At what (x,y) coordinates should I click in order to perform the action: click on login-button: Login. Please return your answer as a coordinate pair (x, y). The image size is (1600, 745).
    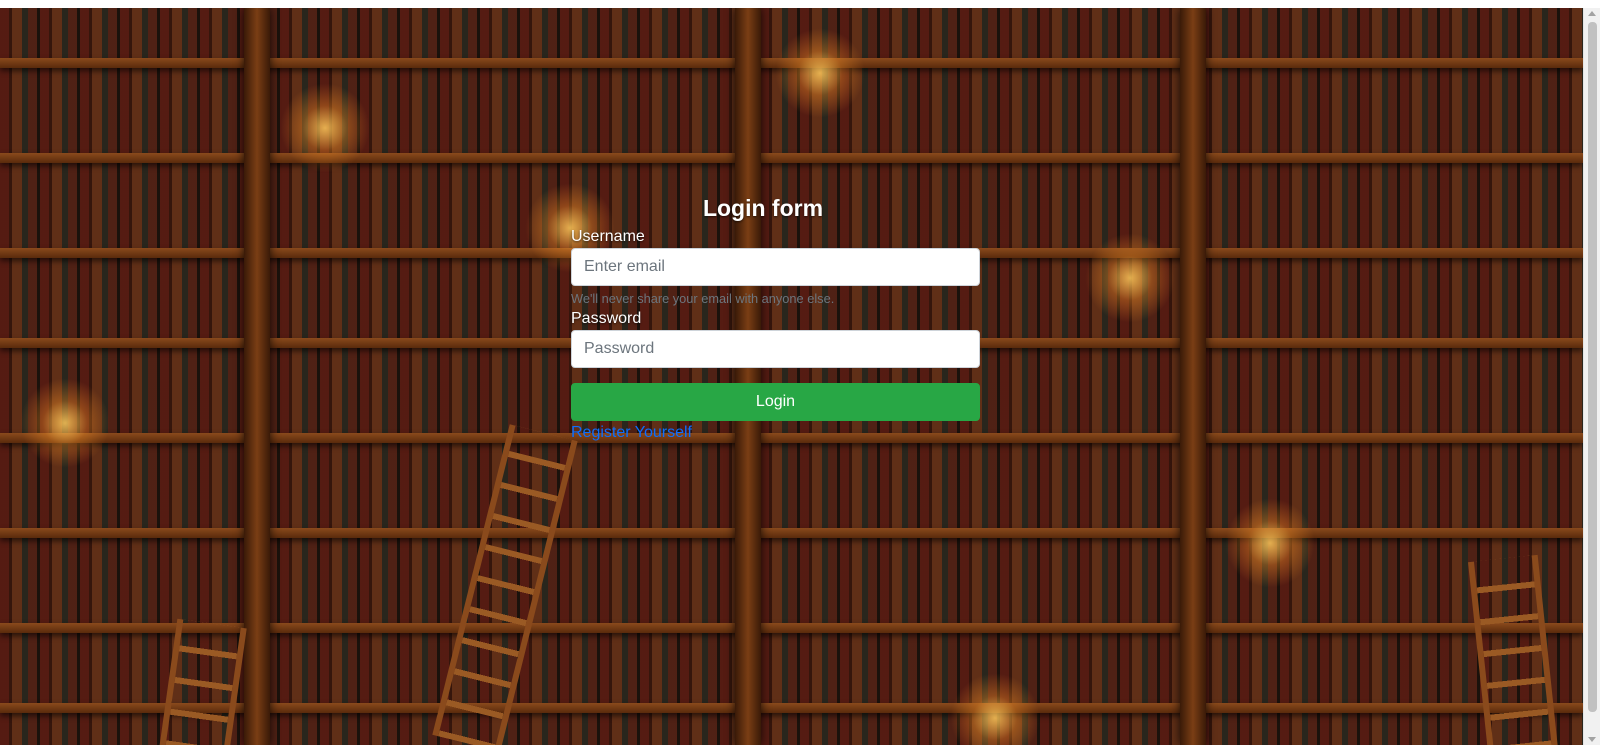
    Looking at the image, I should click on (775, 402).